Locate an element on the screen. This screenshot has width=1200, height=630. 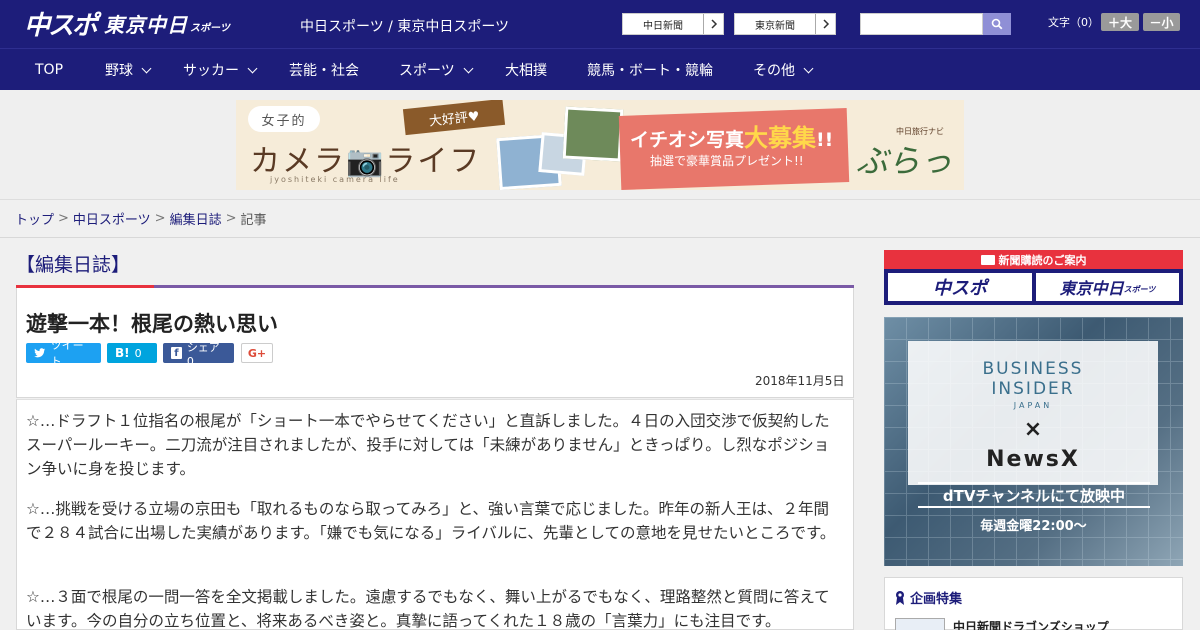
subscription-box: 新聞購読のご案内 中スポ 東京中日 スポーツ is located at coordinates (1033, 277).